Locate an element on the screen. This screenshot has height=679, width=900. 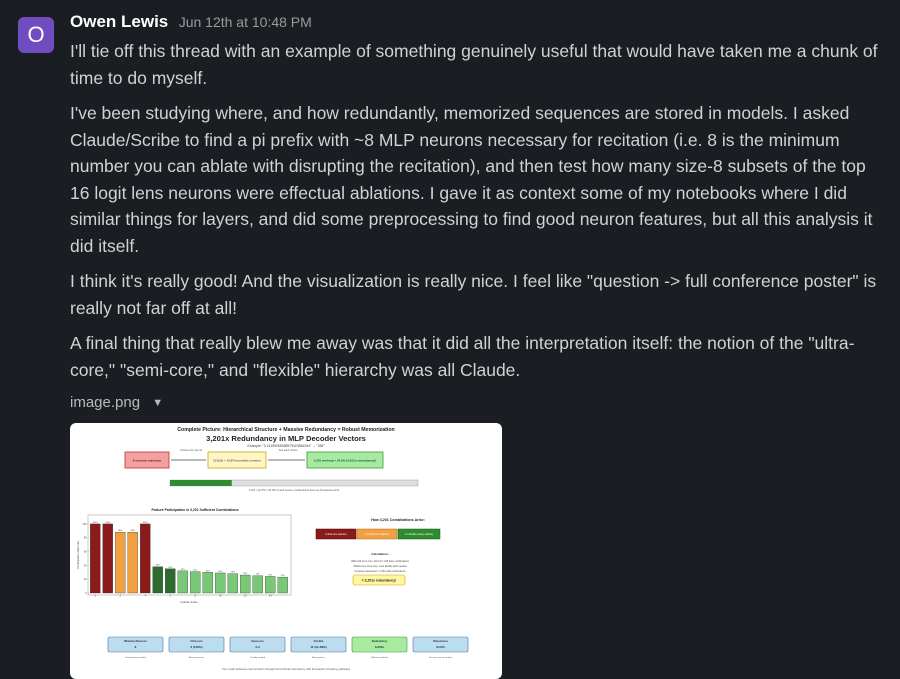
y-tick-label: 20 is located at coordinates (85, 579).